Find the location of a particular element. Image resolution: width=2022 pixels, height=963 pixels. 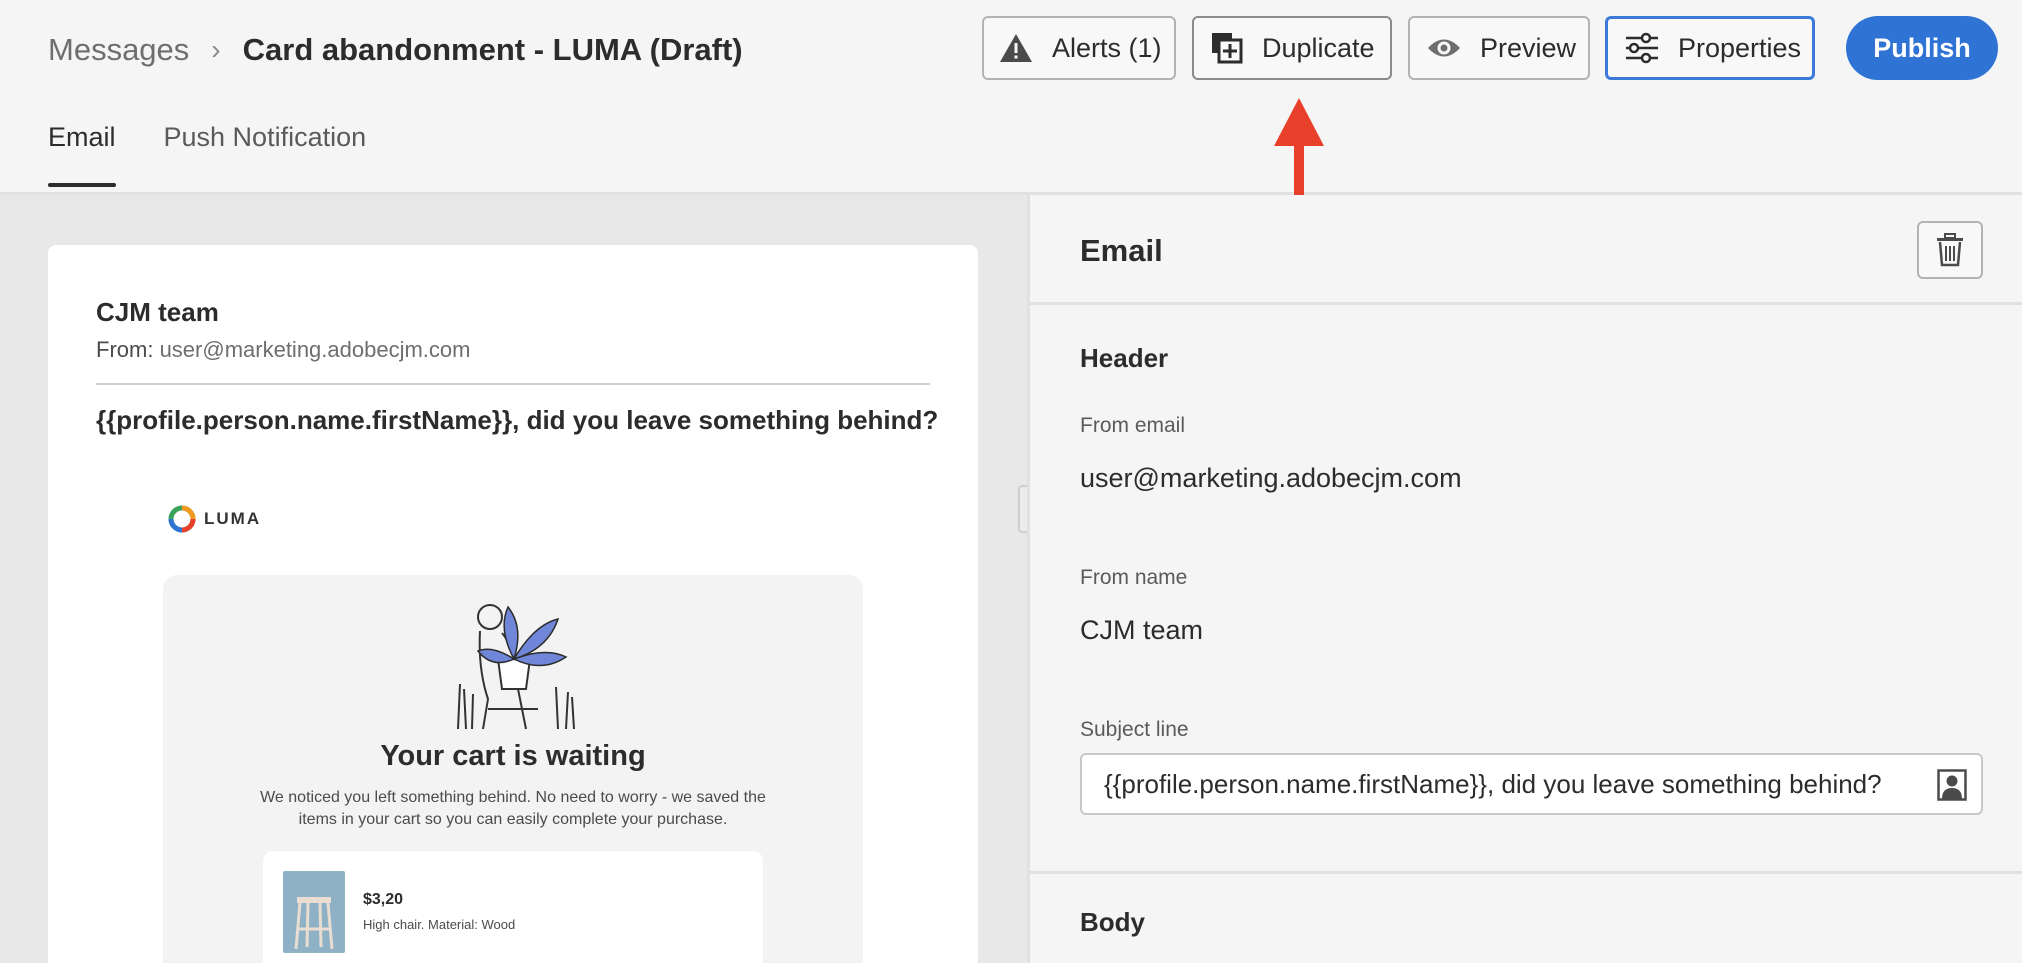

duplicate-icon is located at coordinates (1227, 48).